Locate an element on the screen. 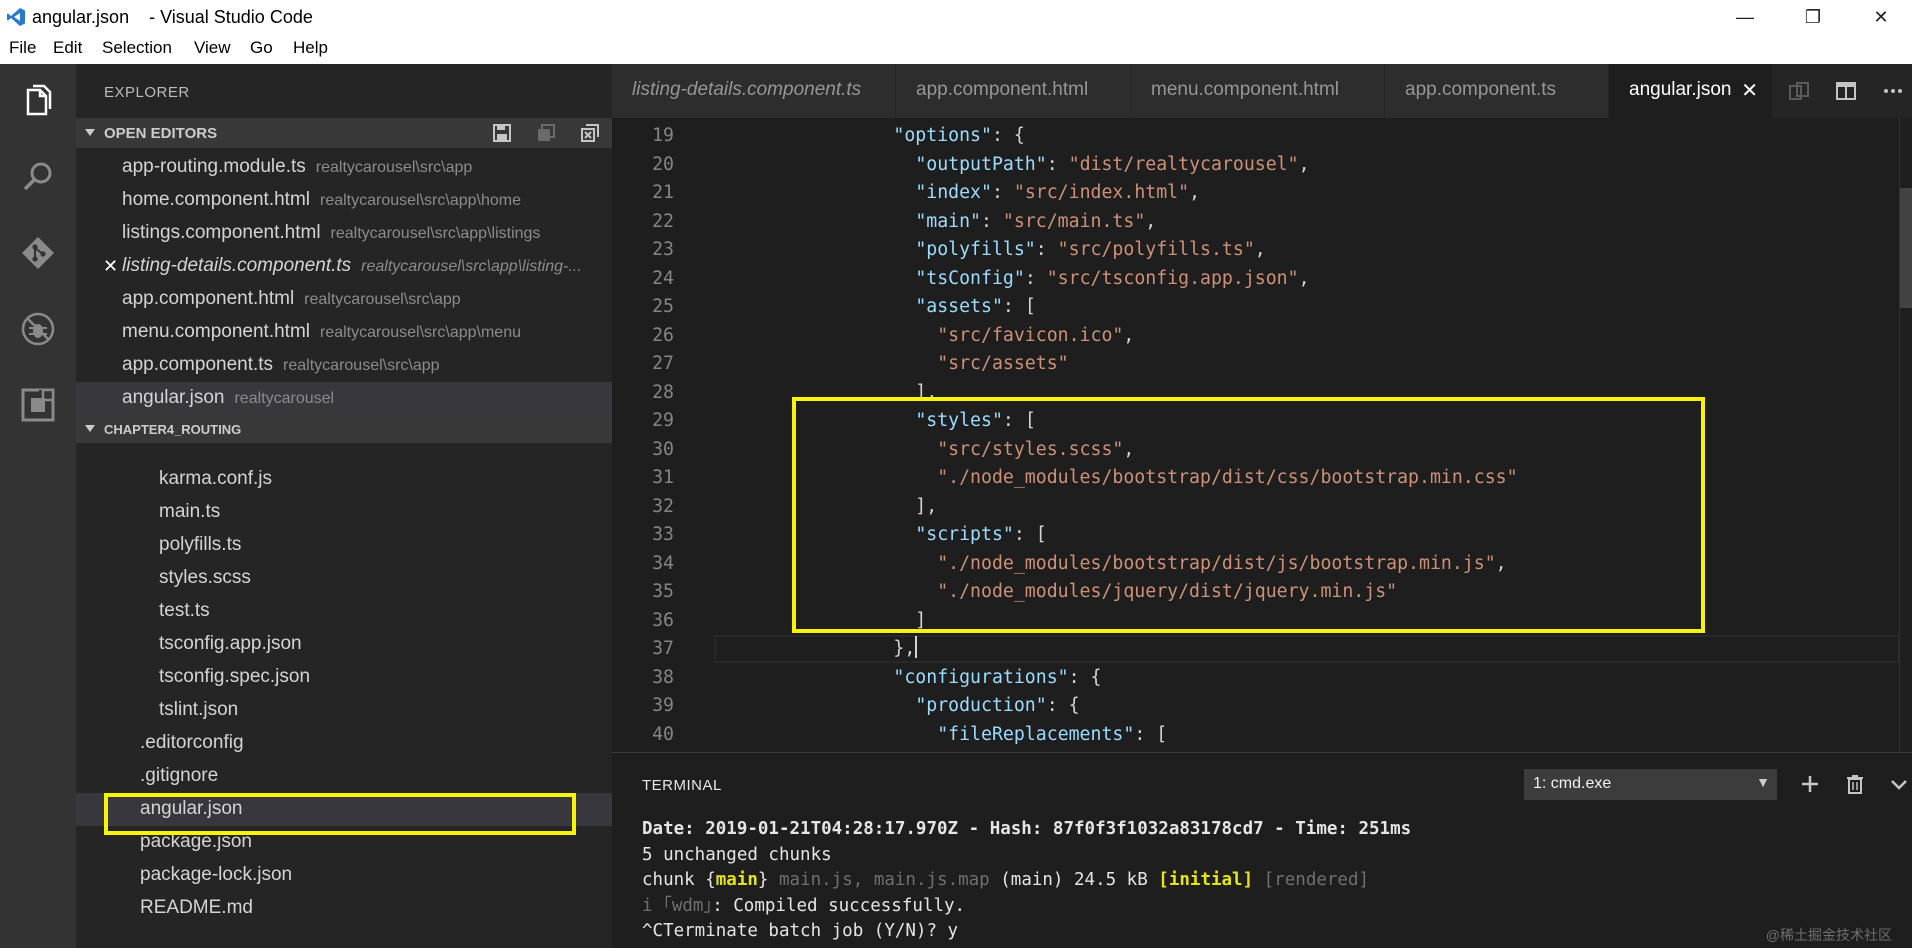  json-key-token: "outputPath" is located at coordinates (981, 164).